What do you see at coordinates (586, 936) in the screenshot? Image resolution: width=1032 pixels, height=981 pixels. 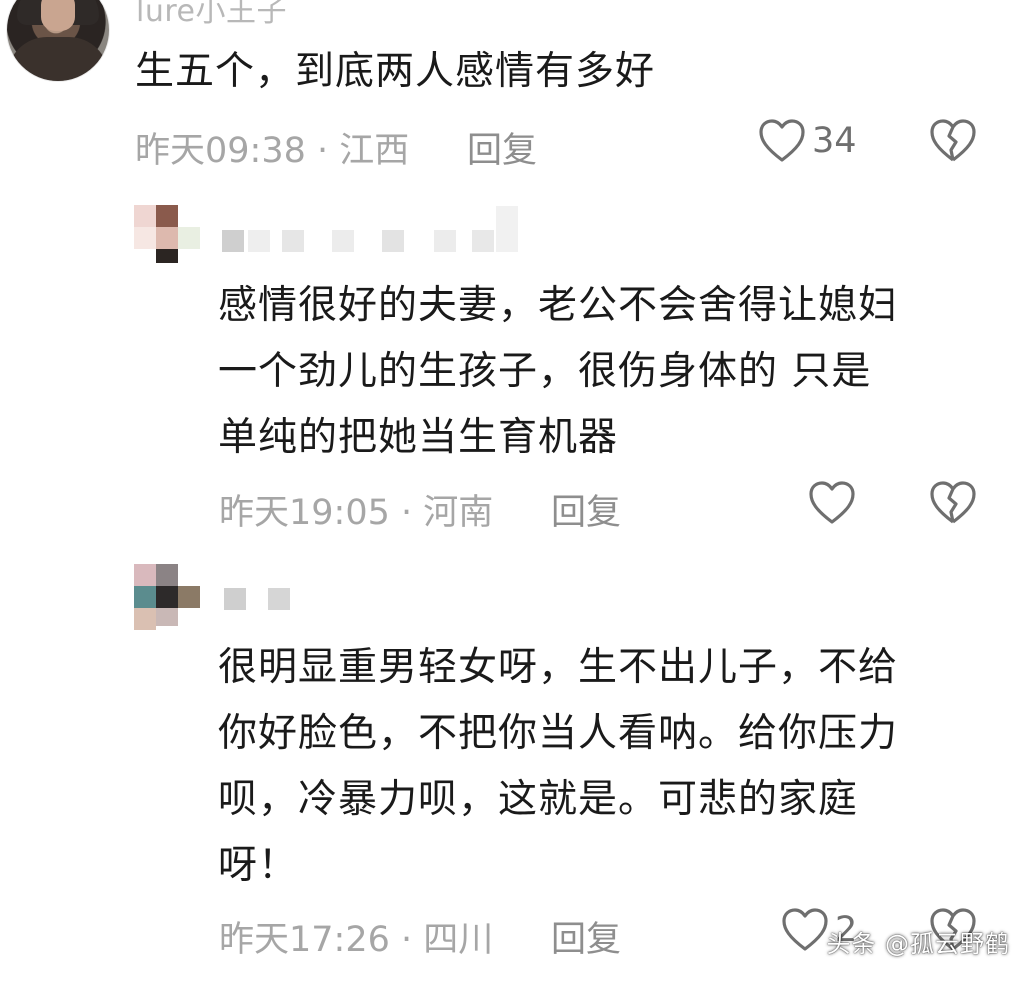 I see `reply-button: 回复` at bounding box center [586, 936].